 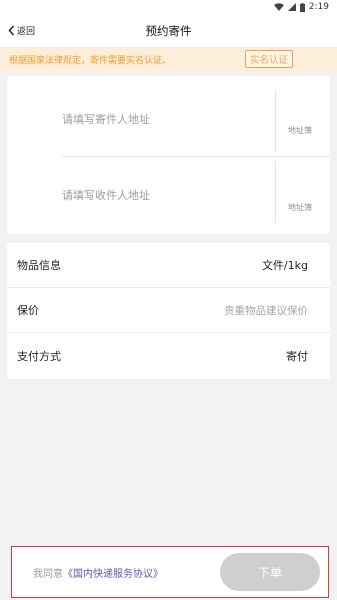 I want to click on insurance-value: 贵重物品建议保价, so click(x=266, y=310).